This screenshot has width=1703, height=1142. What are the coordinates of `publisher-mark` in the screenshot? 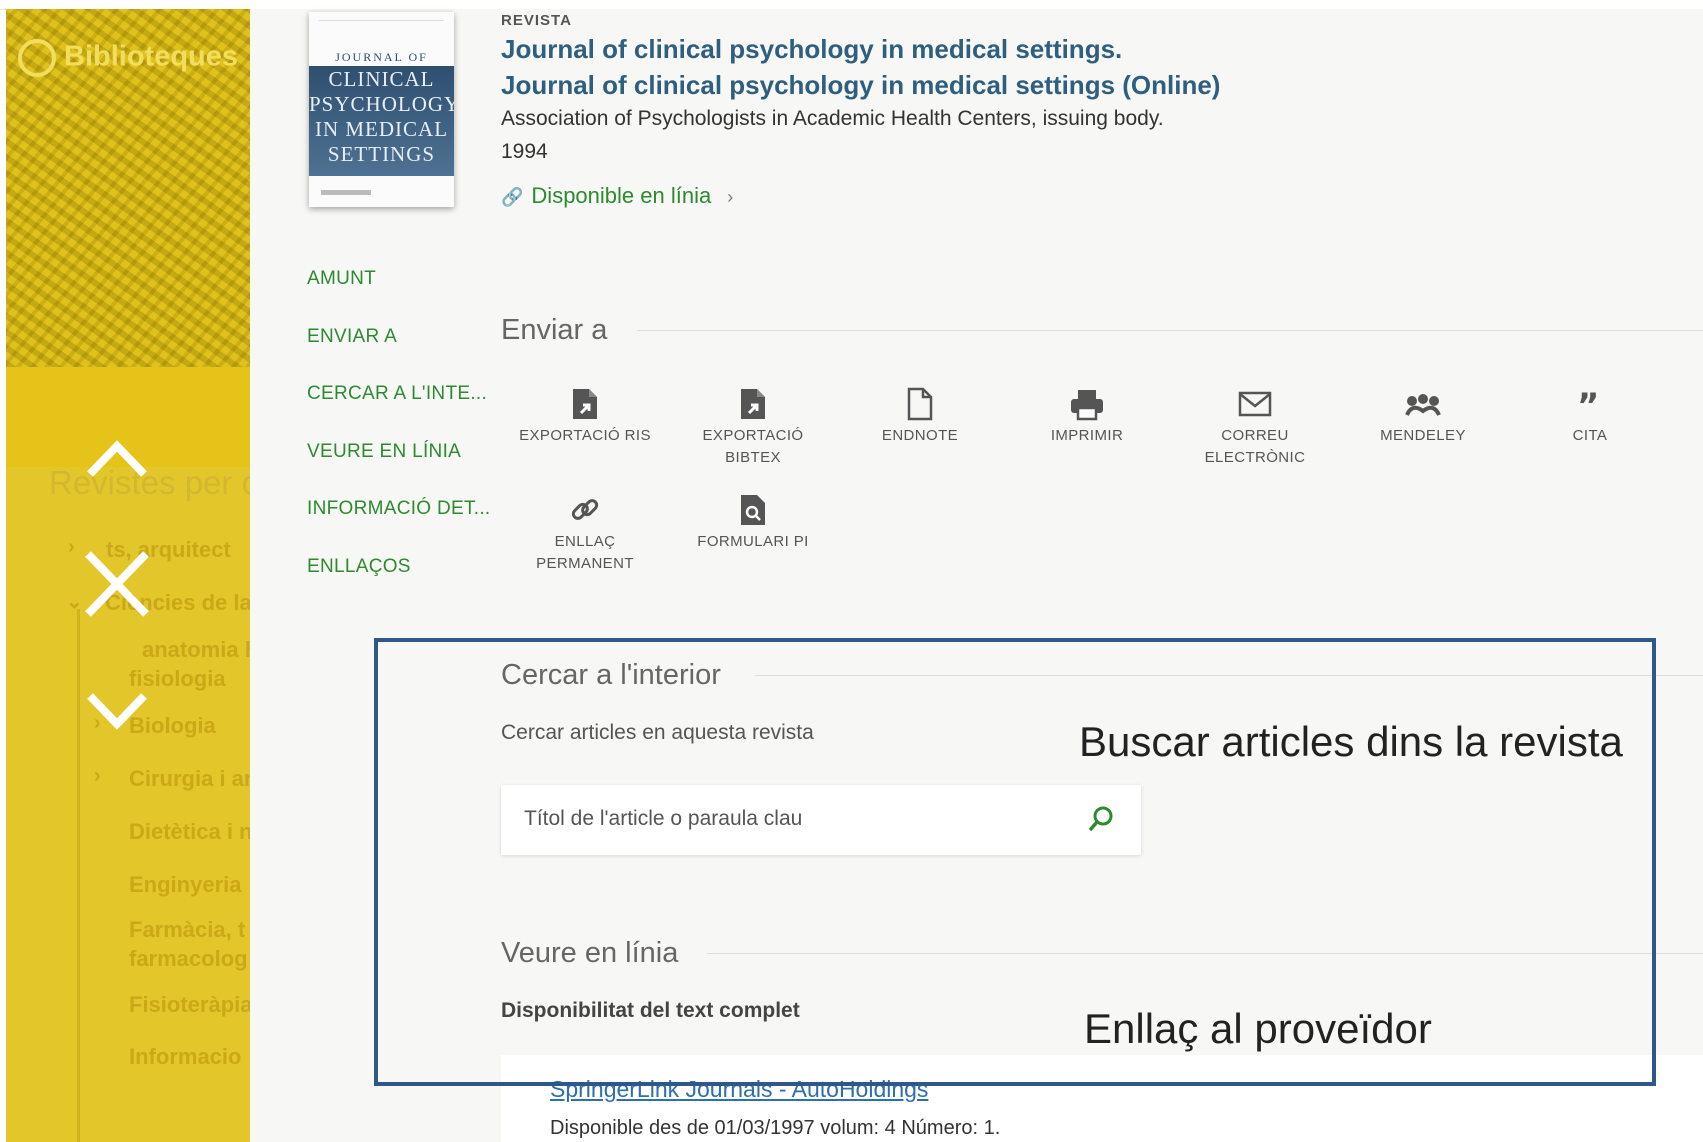 It's located at (346, 192).